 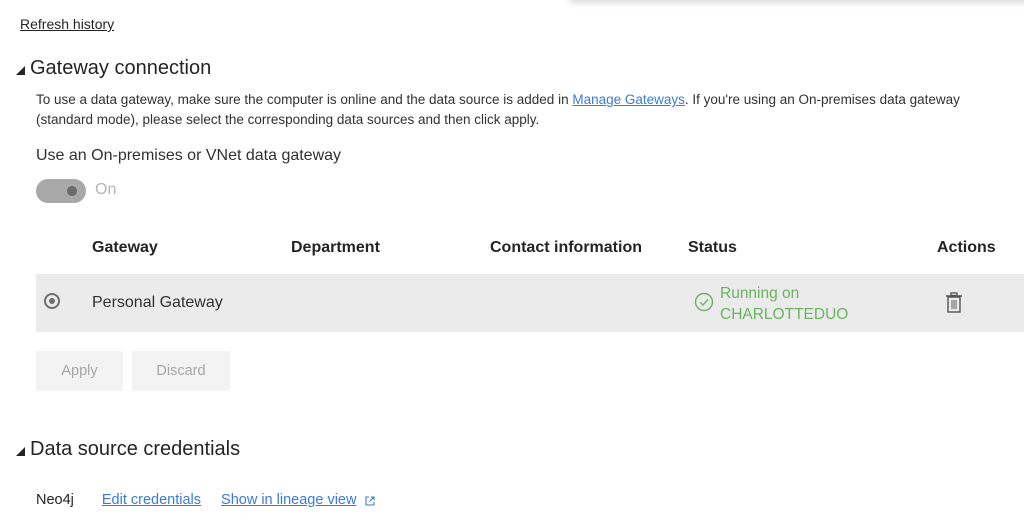 I want to click on data-source-credentials-header: Data source credentials, so click(x=128, y=449).